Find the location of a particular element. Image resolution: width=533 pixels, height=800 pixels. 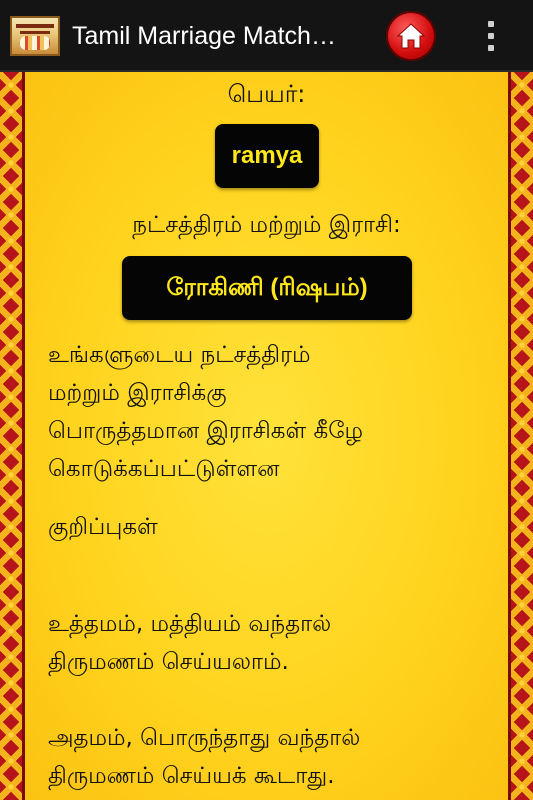

home-icon is located at coordinates (411, 36).